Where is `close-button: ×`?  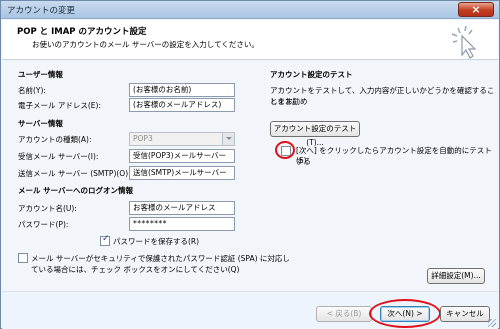
close-button: × is located at coordinates (476, 9).